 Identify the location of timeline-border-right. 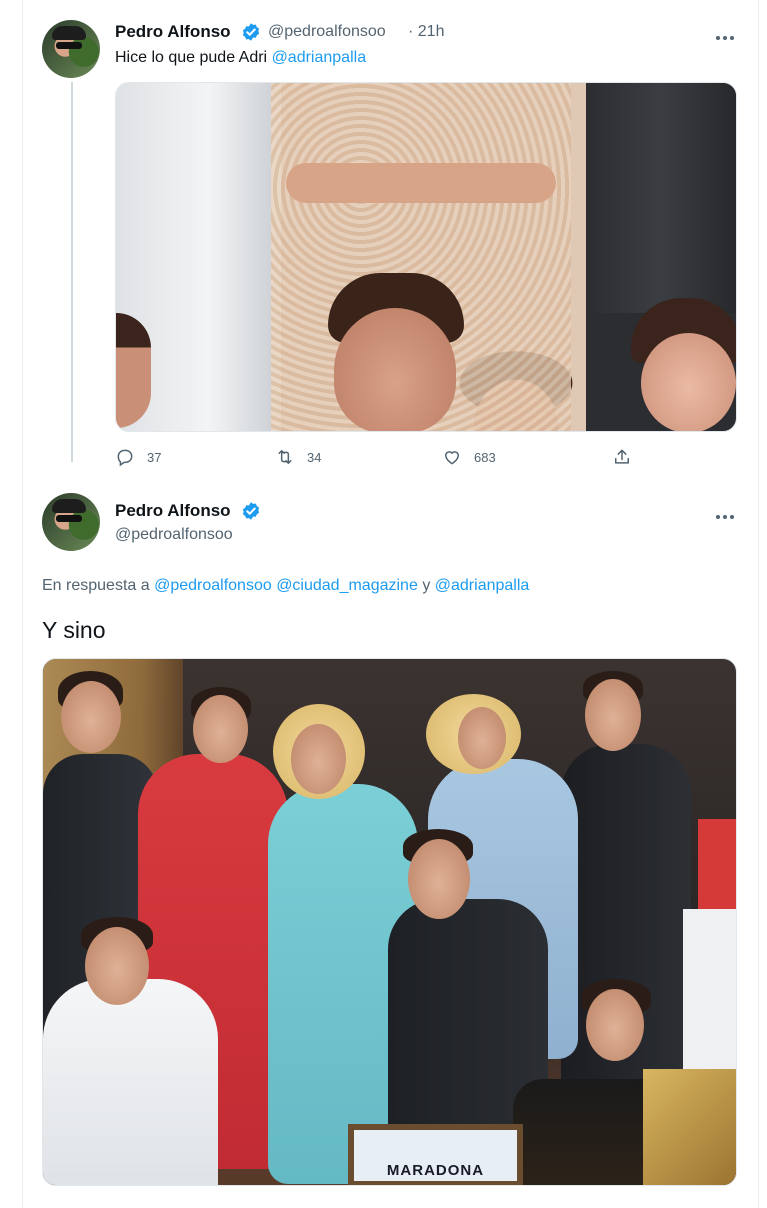
(758, 604).